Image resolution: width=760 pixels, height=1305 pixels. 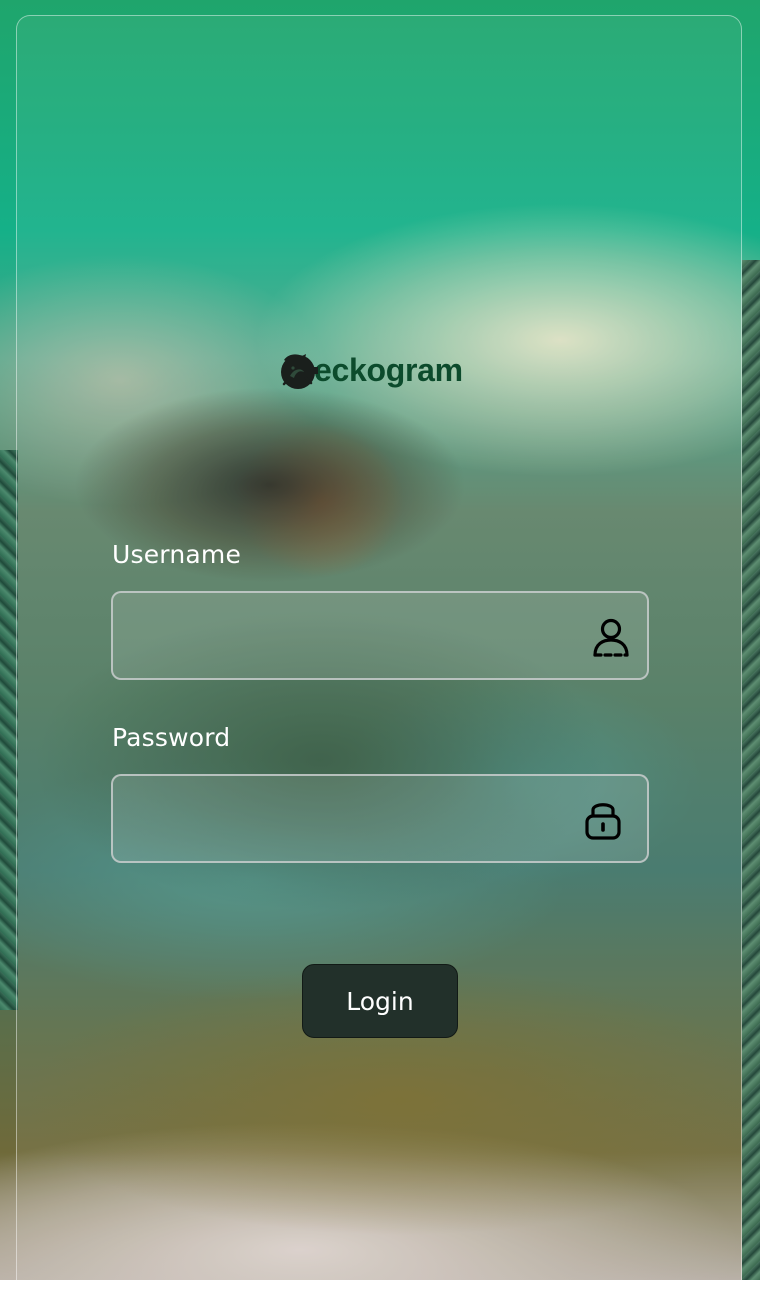 I want to click on password-field-box, so click(x=380, y=818).